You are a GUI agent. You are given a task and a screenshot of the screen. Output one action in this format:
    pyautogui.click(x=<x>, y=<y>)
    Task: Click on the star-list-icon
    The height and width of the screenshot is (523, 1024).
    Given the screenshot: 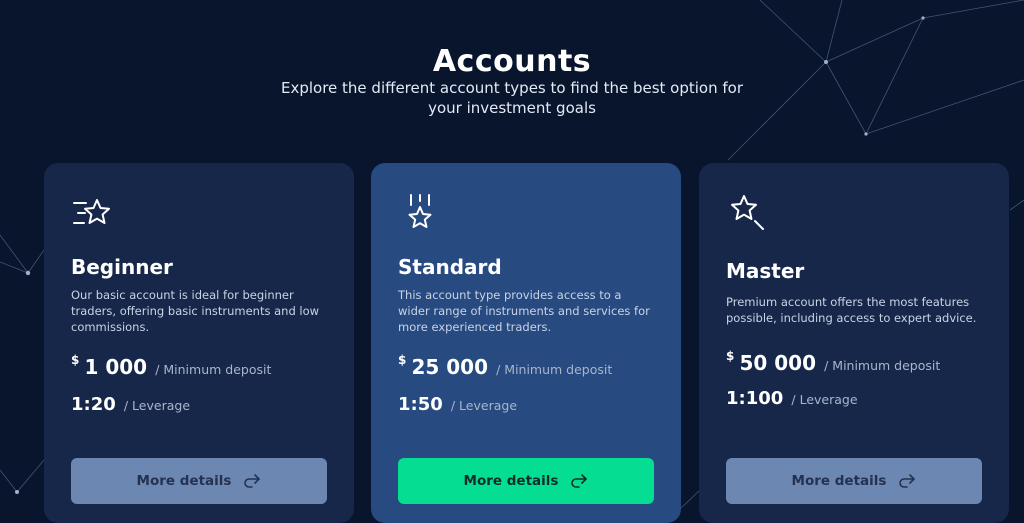 What is the action you would take?
    pyautogui.click(x=93, y=214)
    